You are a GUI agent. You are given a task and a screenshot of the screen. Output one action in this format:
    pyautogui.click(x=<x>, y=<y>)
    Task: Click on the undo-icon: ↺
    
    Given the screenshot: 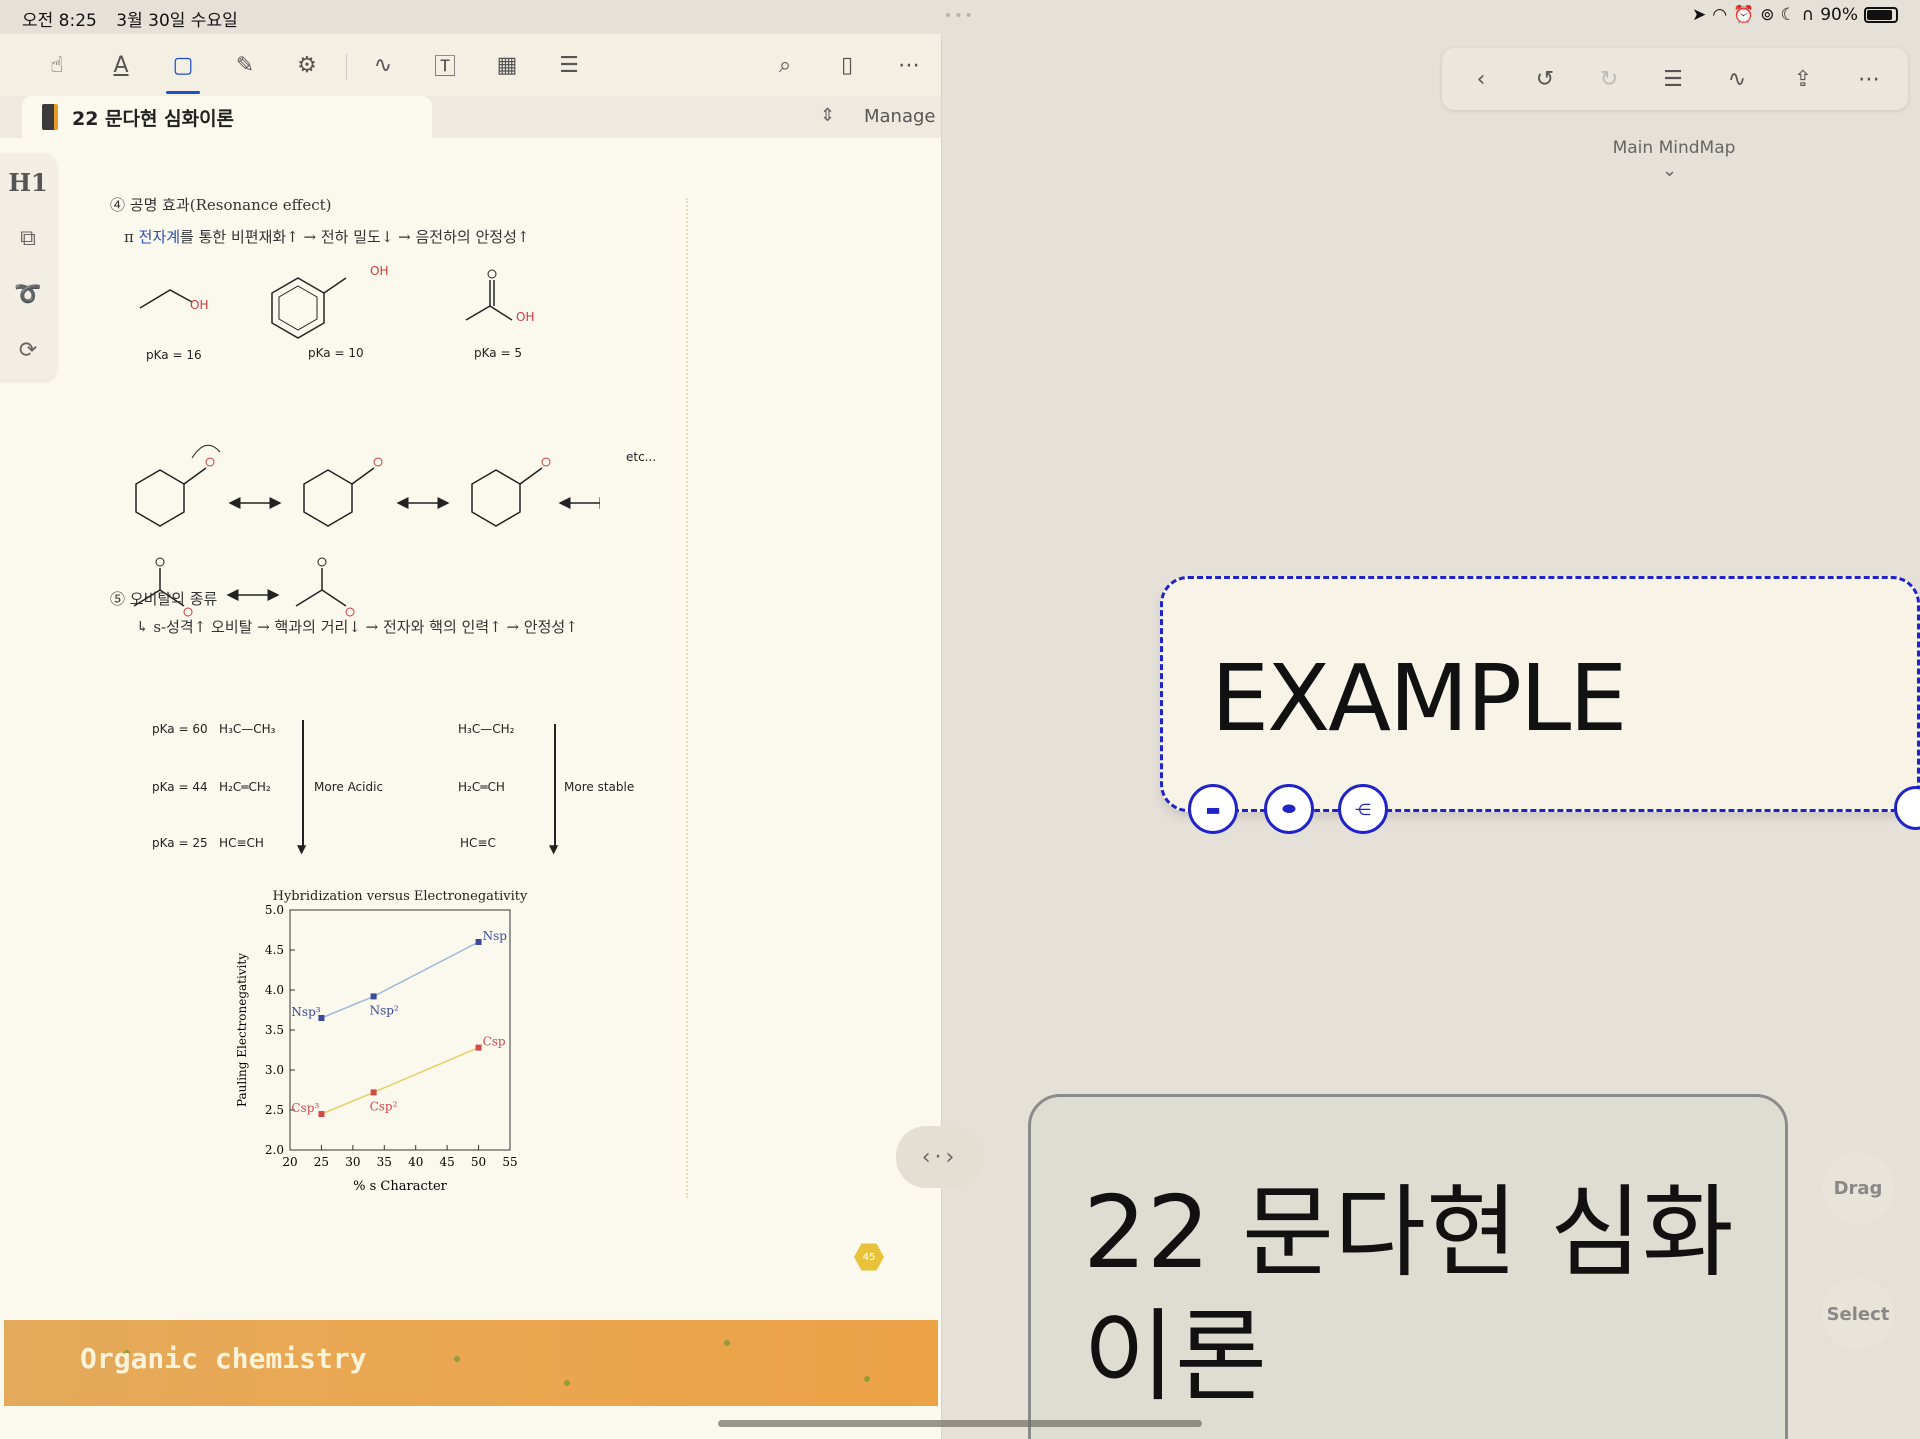 What is the action you would take?
    pyautogui.click(x=1545, y=79)
    